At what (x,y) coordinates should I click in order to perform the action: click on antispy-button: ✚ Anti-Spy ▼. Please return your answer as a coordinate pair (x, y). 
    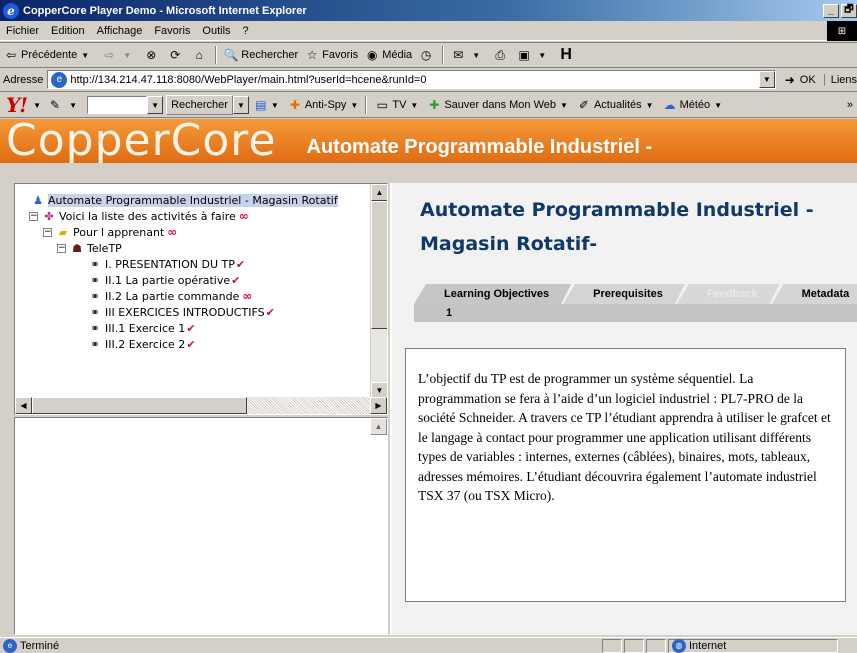
    Looking at the image, I should click on (323, 105).